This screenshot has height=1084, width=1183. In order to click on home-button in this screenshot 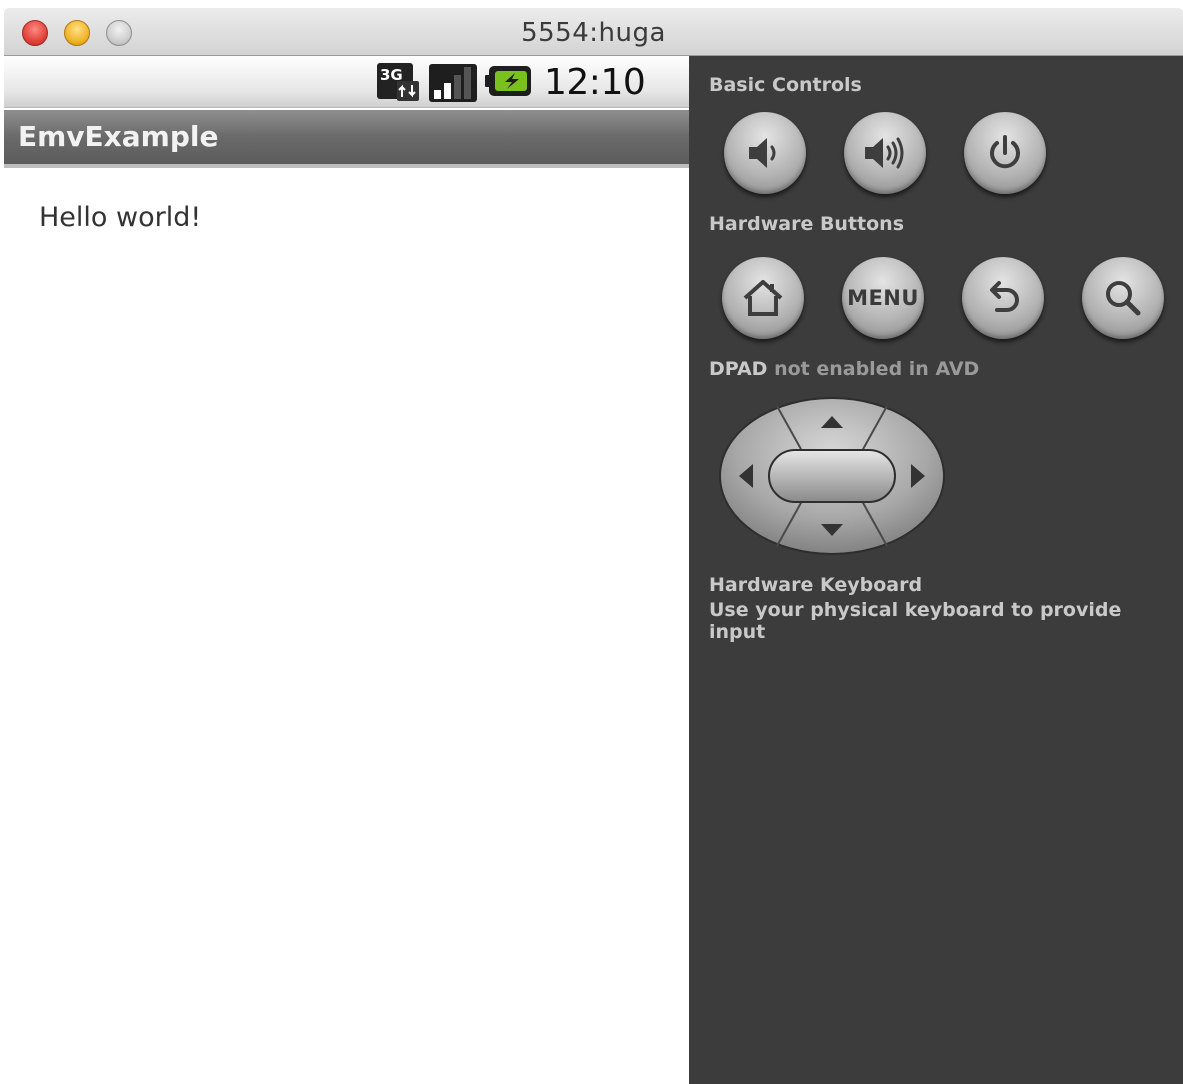, I will do `click(763, 298)`.